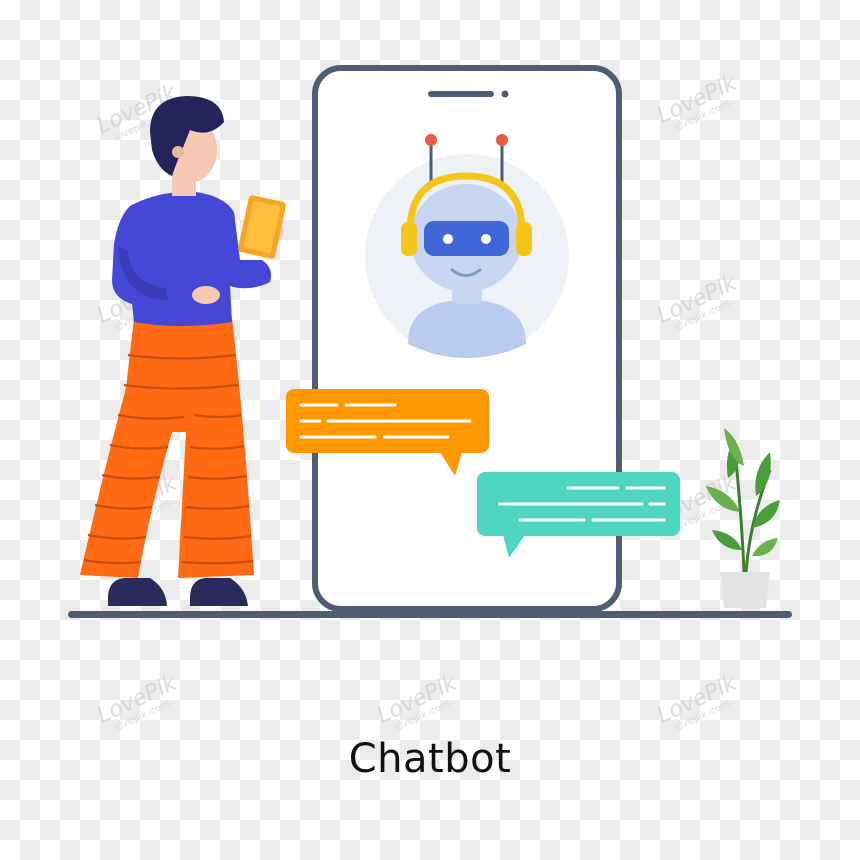 This screenshot has height=860, width=860. I want to click on hand-left, so click(206, 295).